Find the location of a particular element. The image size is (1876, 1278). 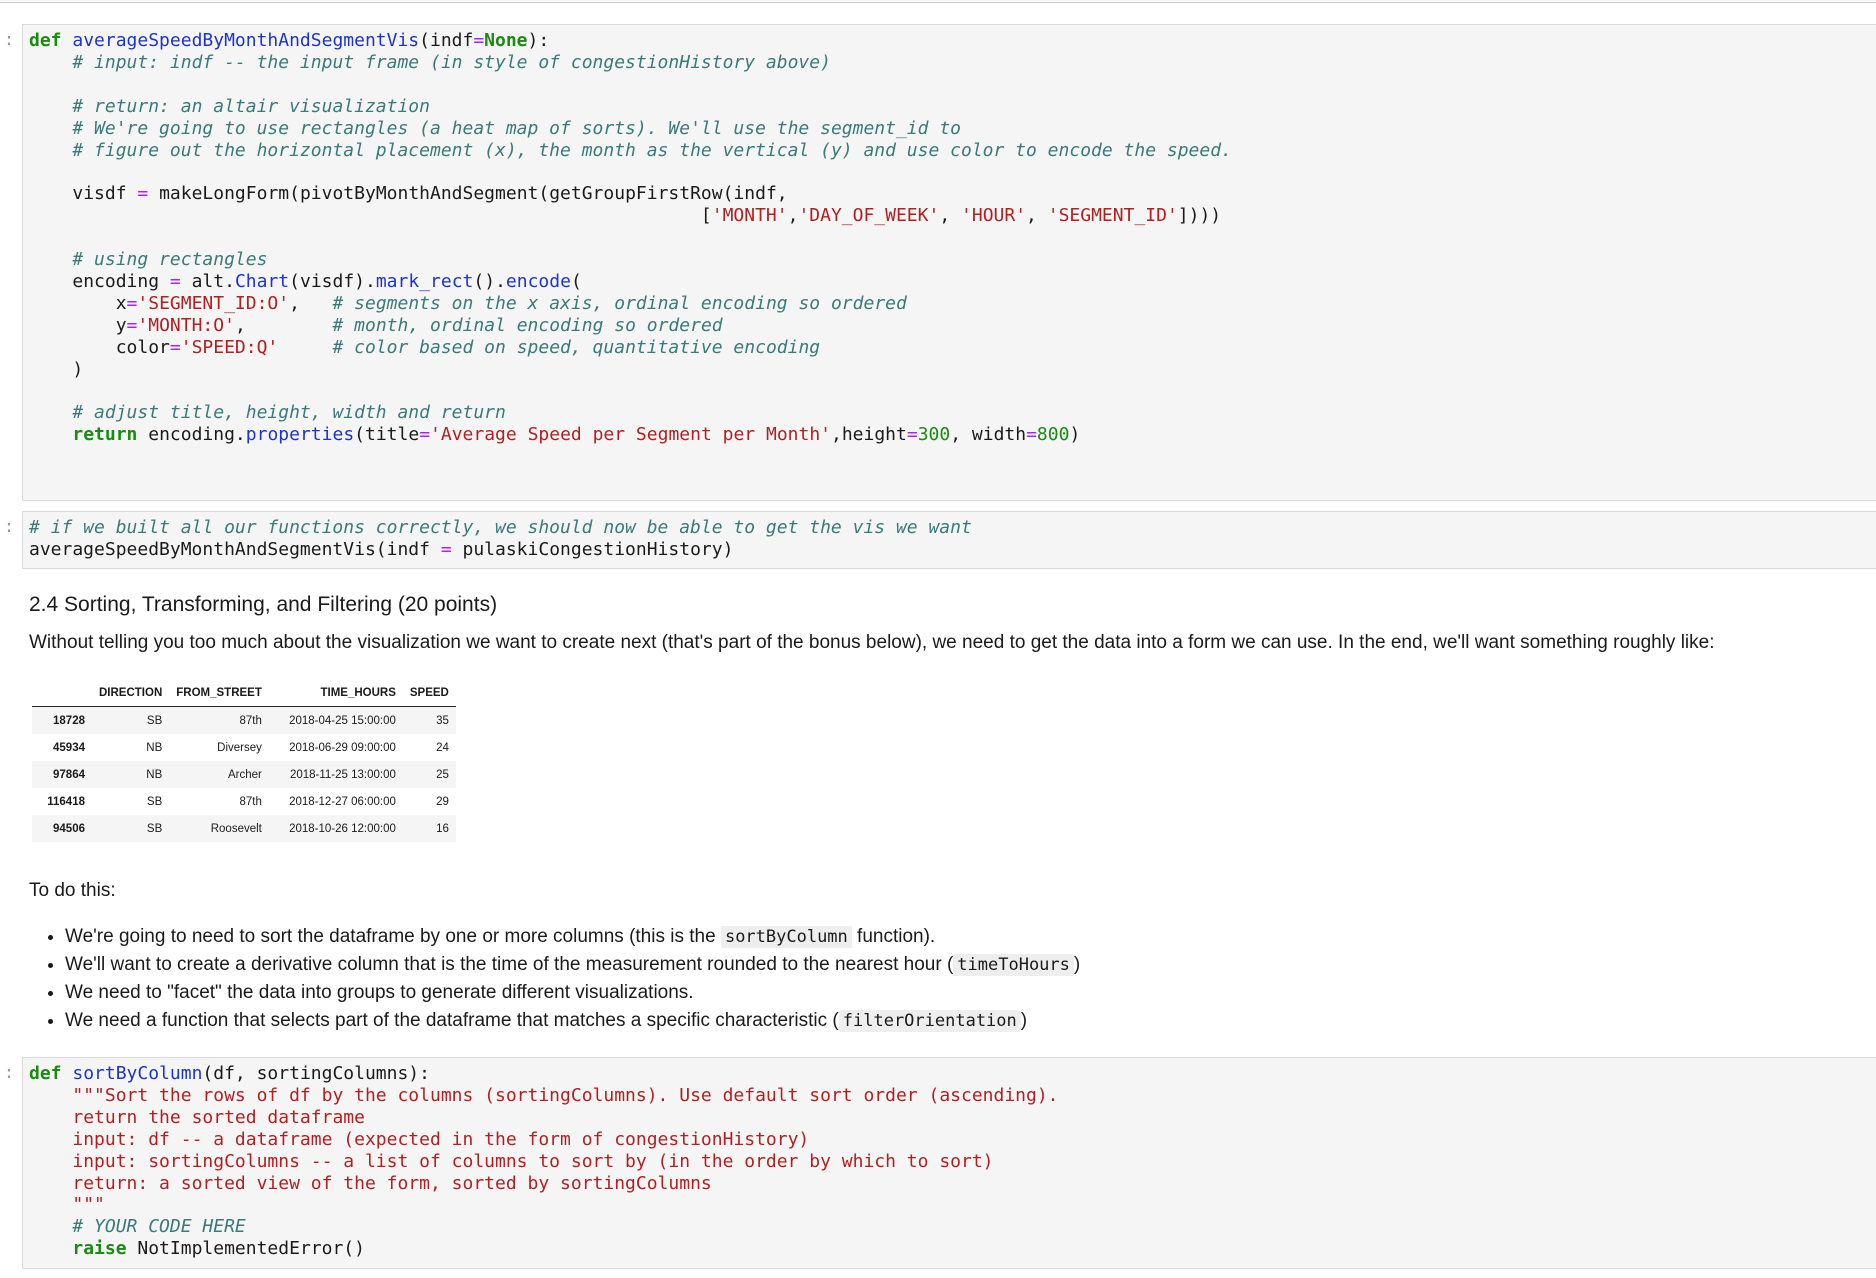

cell-direction: NB is located at coordinates (154, 774).